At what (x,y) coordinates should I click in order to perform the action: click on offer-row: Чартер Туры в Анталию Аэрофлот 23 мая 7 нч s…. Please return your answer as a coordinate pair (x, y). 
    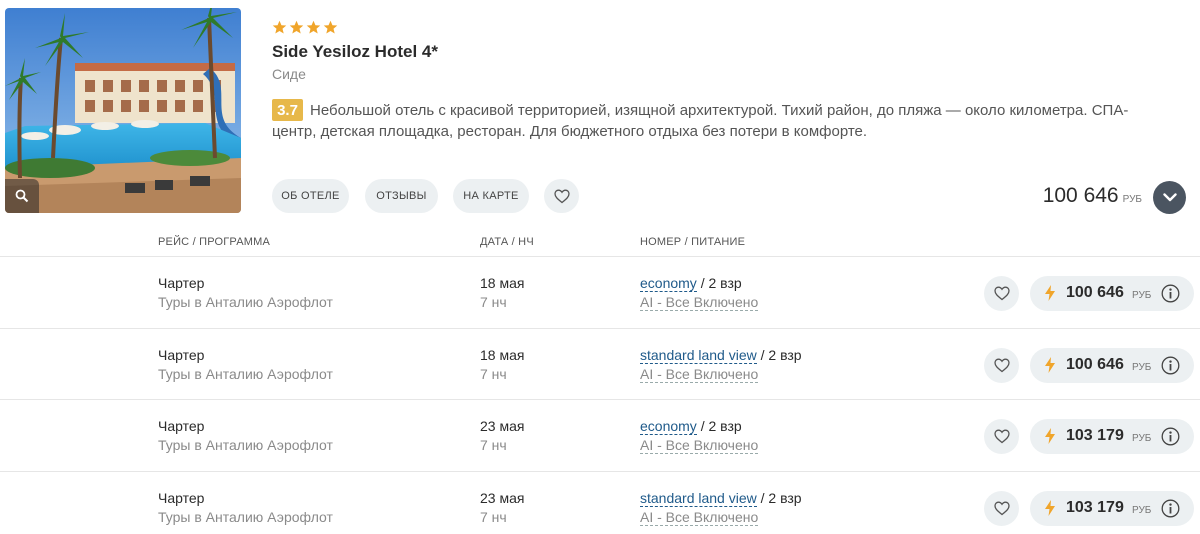
    Looking at the image, I should click on (600, 502).